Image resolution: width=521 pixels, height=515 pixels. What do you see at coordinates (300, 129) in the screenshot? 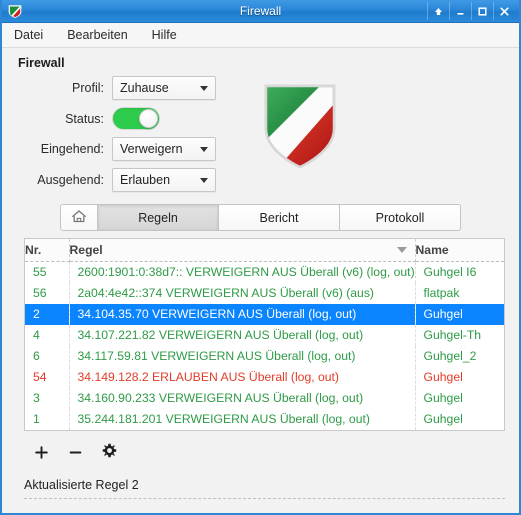
I see `firewall-shield-logo` at bounding box center [300, 129].